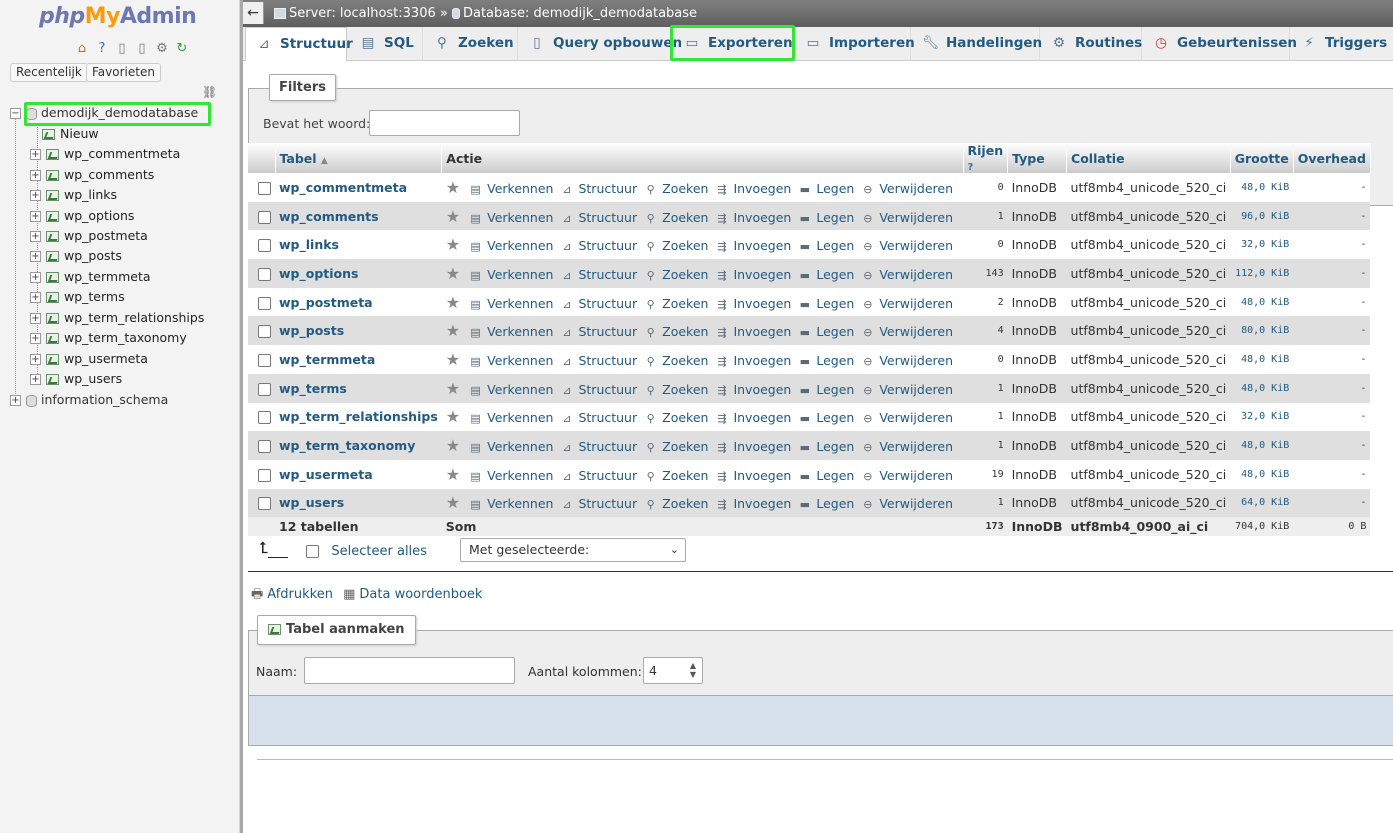 Image resolution: width=1393 pixels, height=833 pixels. I want to click on tree-table-item: + wp_users, so click(76, 379).